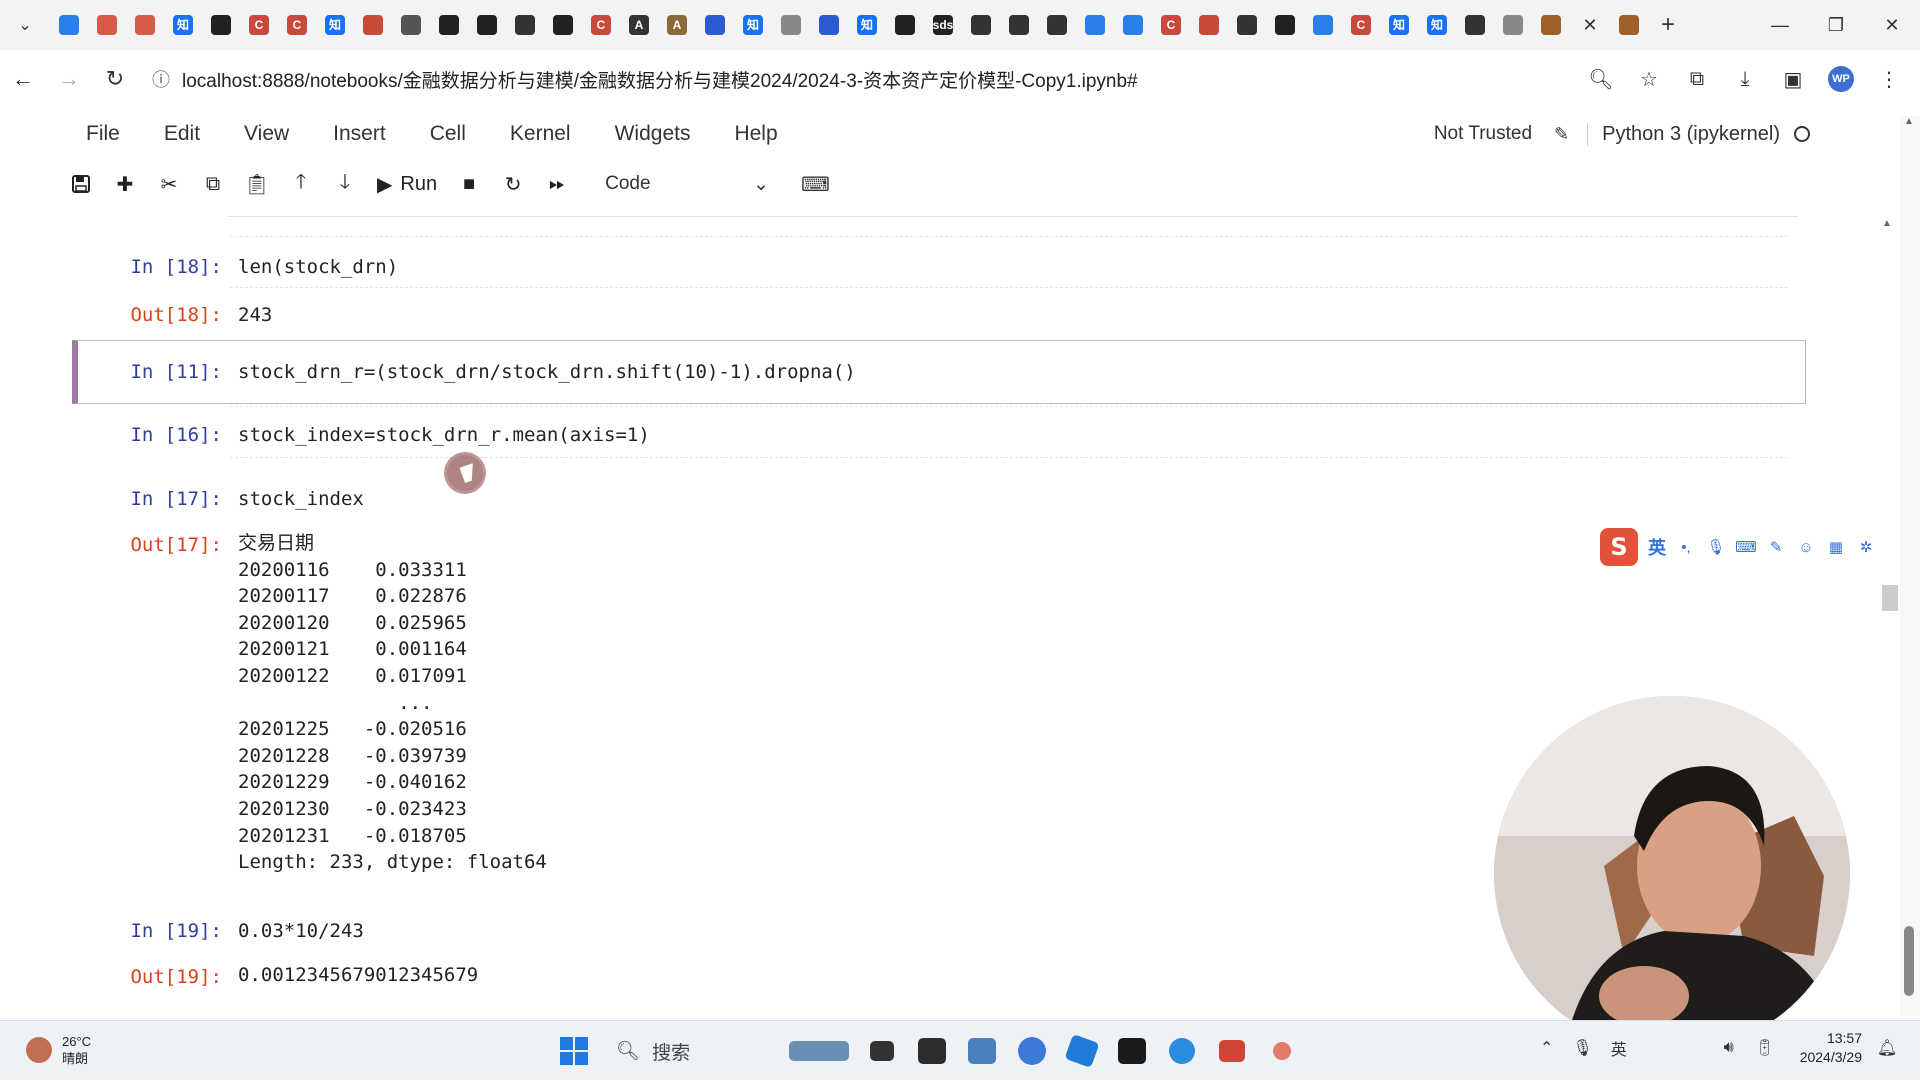 The image size is (1920, 1080). What do you see at coordinates (301, 184) in the screenshot?
I see `move-up-icon: 🡑` at bounding box center [301, 184].